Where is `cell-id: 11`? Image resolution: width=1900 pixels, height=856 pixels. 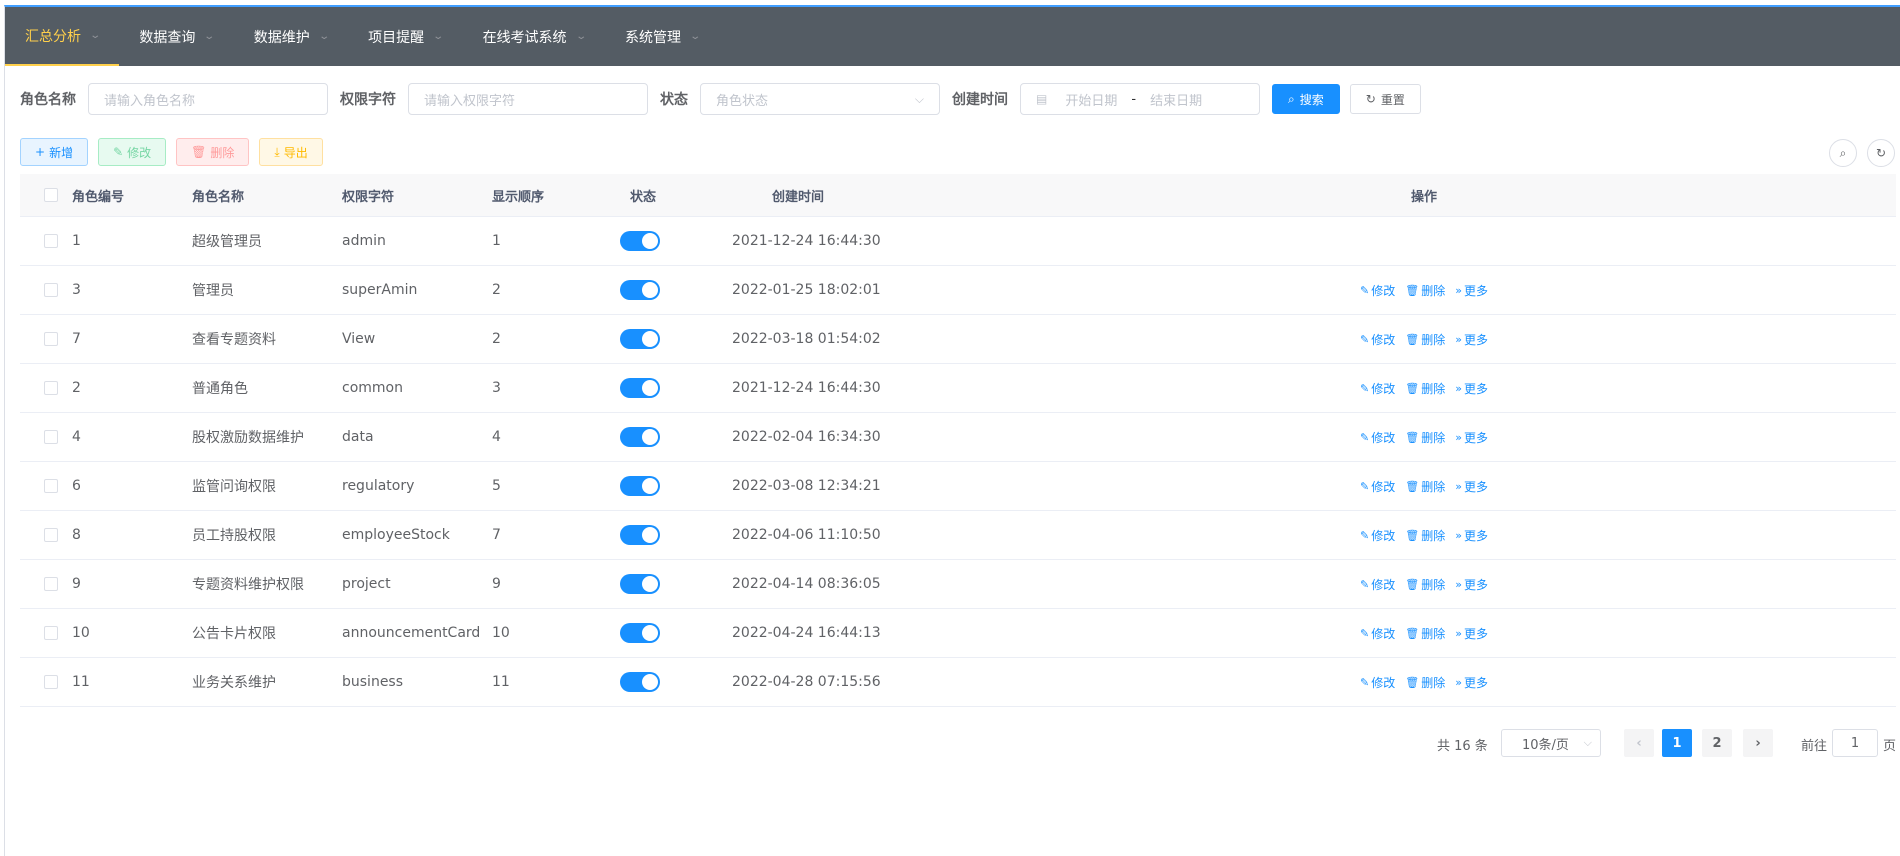 cell-id: 11 is located at coordinates (81, 682).